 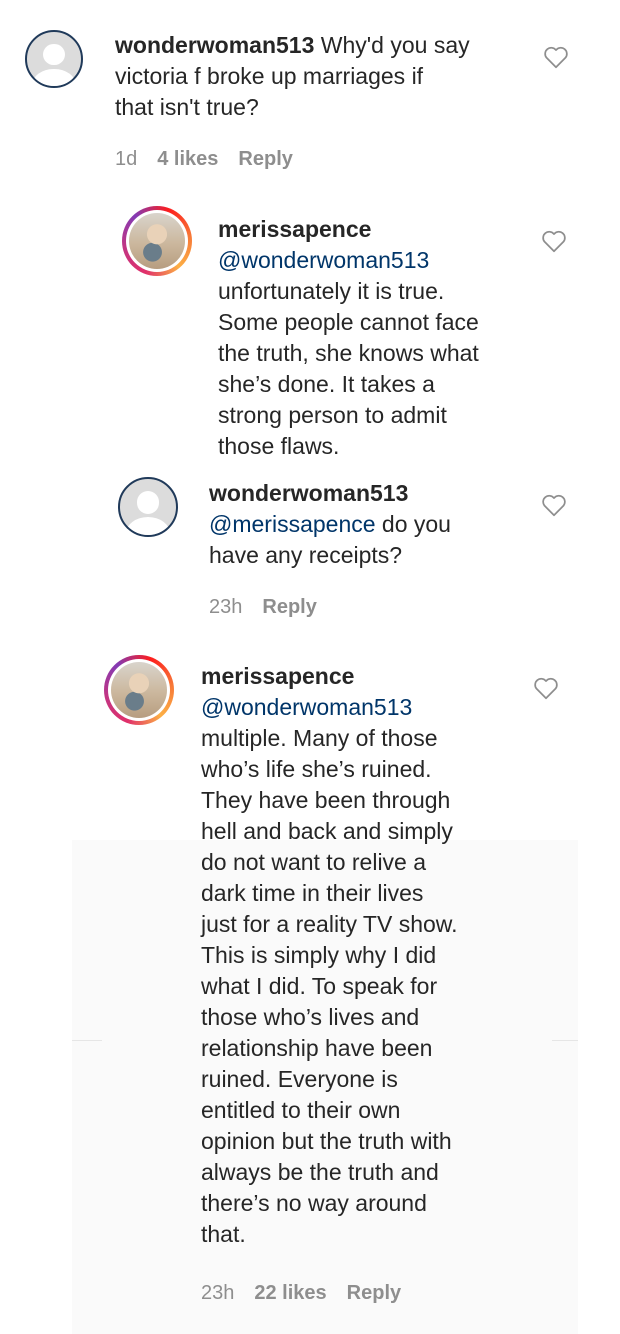 I want to click on comment-meta: 1d 4 likes Reply, so click(x=214, y=159).